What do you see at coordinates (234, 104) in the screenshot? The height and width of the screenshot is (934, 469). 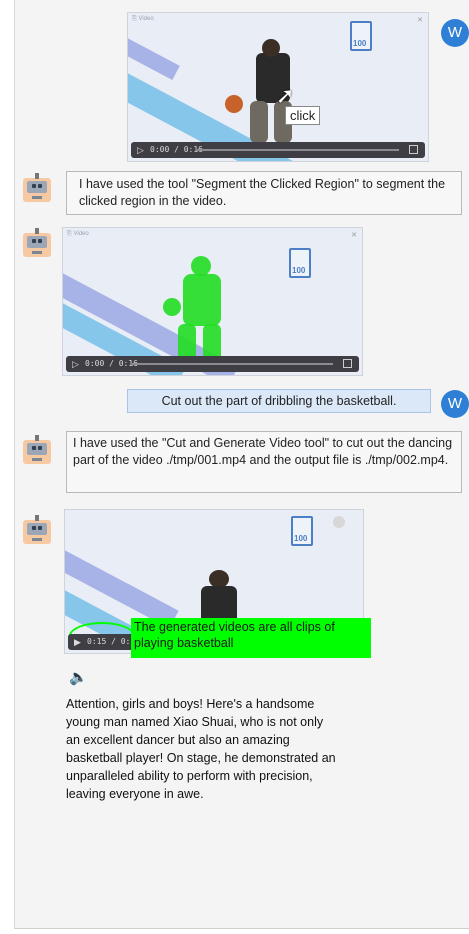 I see `basketball` at bounding box center [234, 104].